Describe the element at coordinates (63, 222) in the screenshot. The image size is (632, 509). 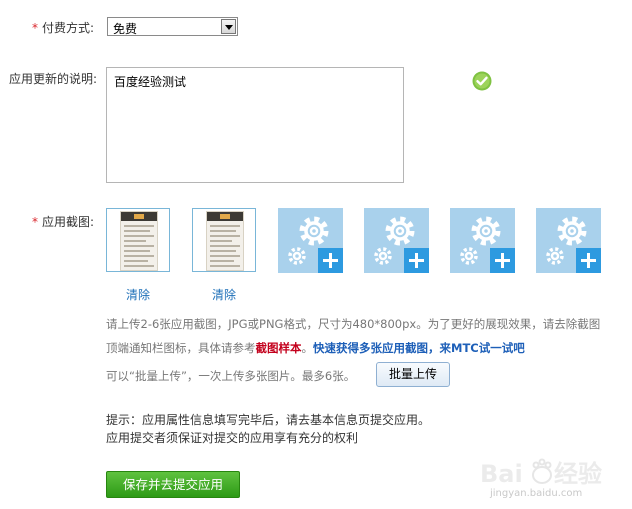
I see `screenshots-label: * 应用截图:` at that location.